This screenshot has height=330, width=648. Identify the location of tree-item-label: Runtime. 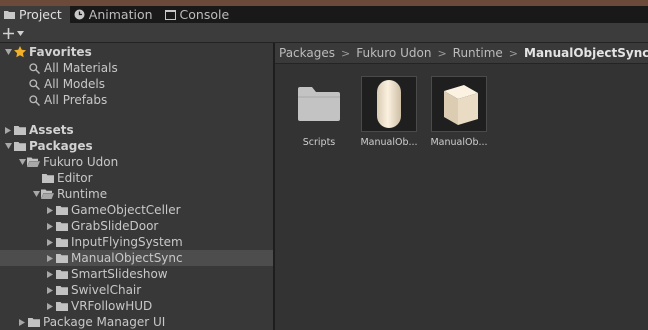
(82, 194).